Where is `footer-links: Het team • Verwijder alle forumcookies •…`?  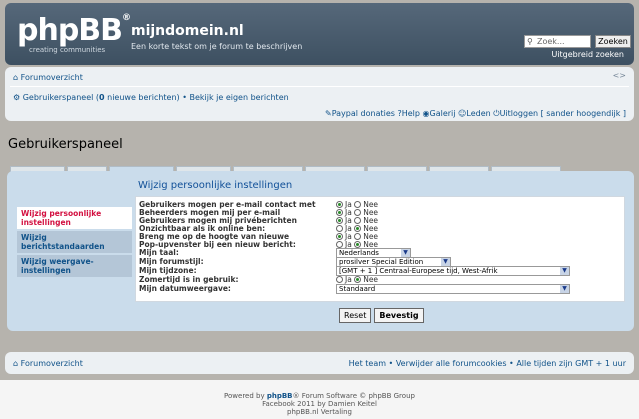
footer-links: Het team • Verwijder alle forumcookies •… is located at coordinates (487, 363).